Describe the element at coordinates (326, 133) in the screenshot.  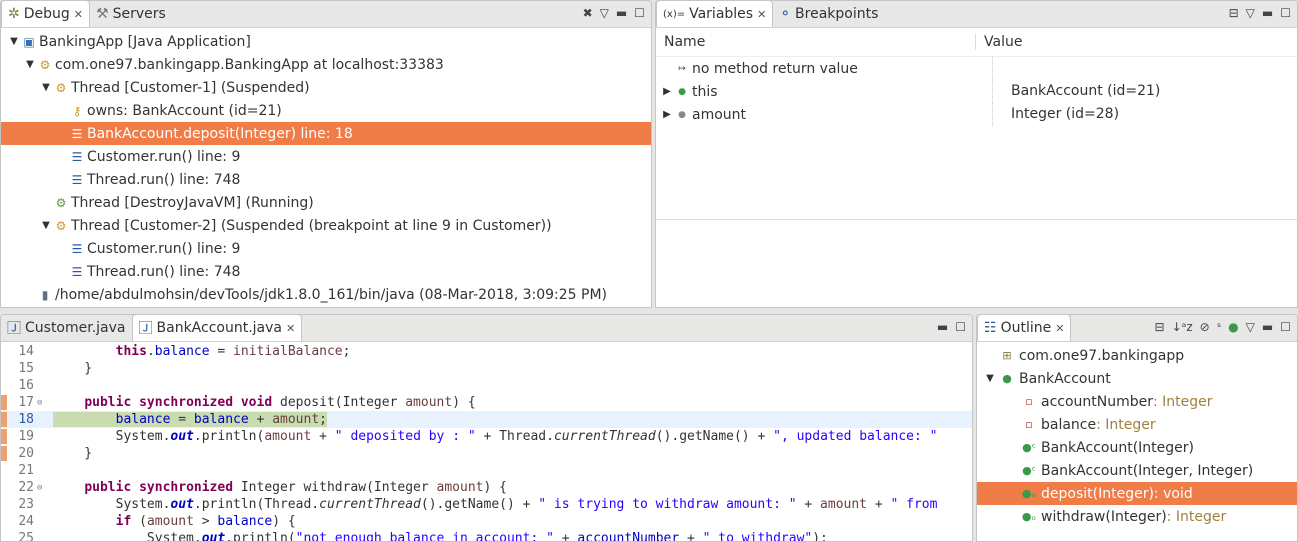
I see `debug-tree-item: ☰ BankAccount.deposit(Integer) line: 18` at that location.